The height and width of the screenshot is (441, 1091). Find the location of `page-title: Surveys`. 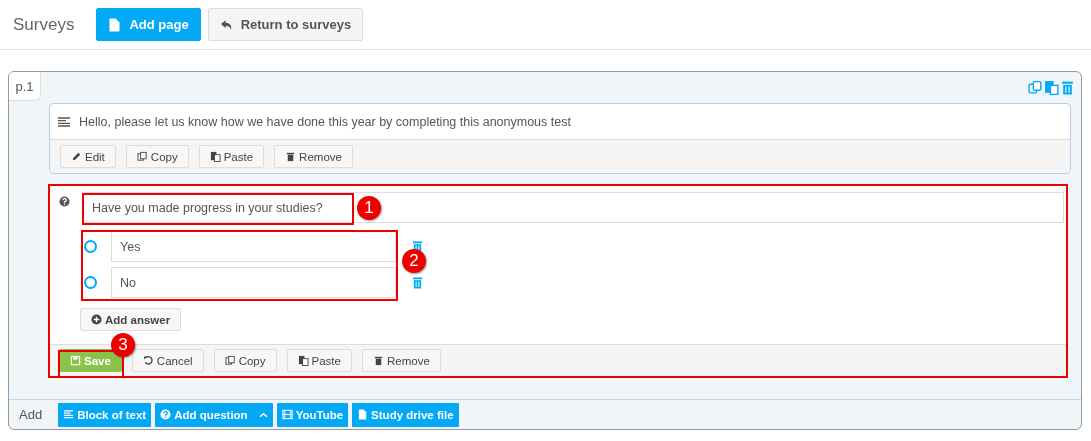

page-title: Surveys is located at coordinates (44, 24).